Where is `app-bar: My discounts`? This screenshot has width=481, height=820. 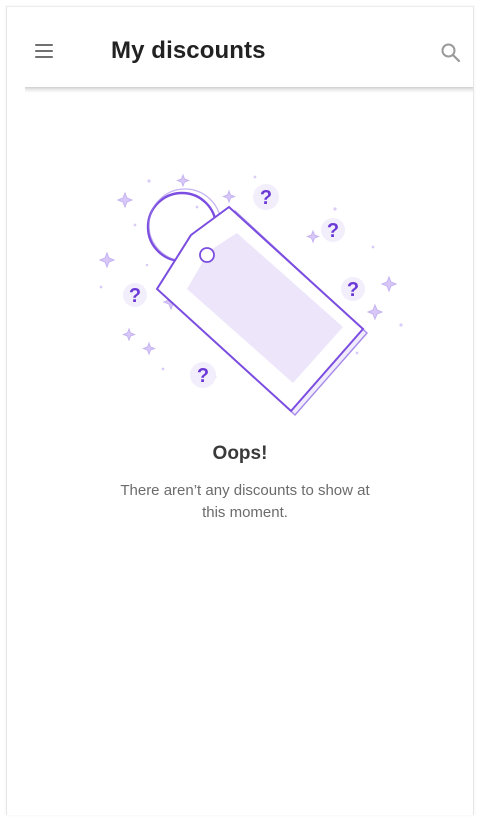 app-bar: My discounts is located at coordinates (240, 50).